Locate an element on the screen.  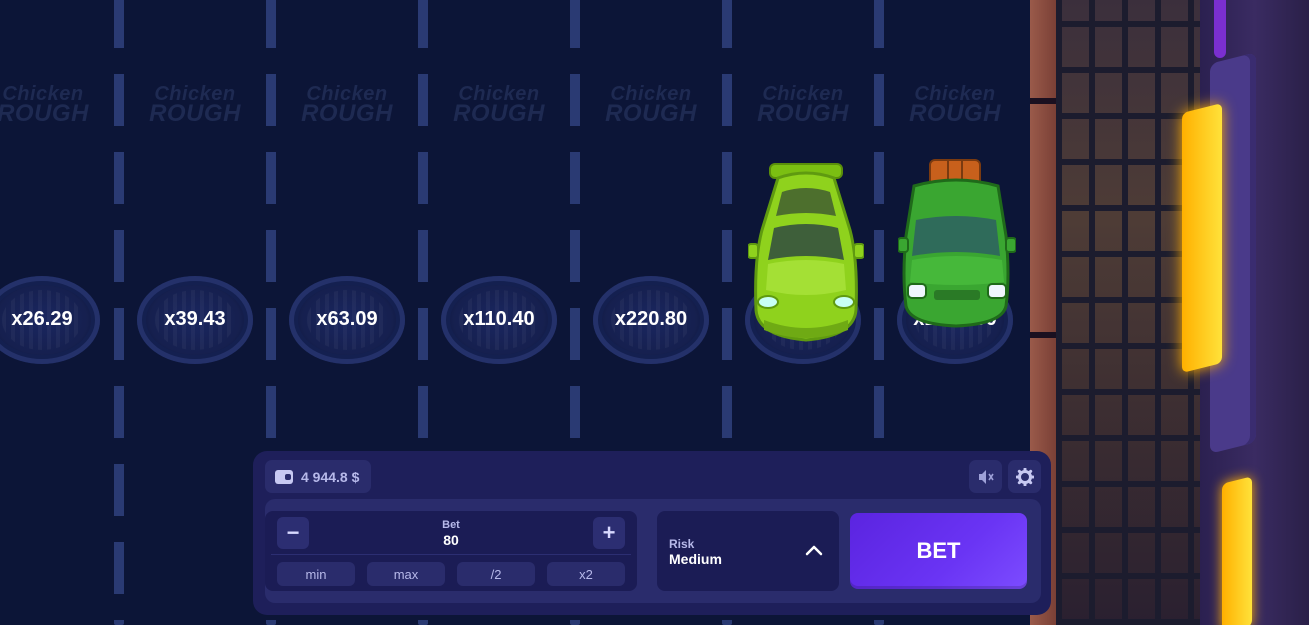
speaker-muted-icon is located at coordinates (986, 476).